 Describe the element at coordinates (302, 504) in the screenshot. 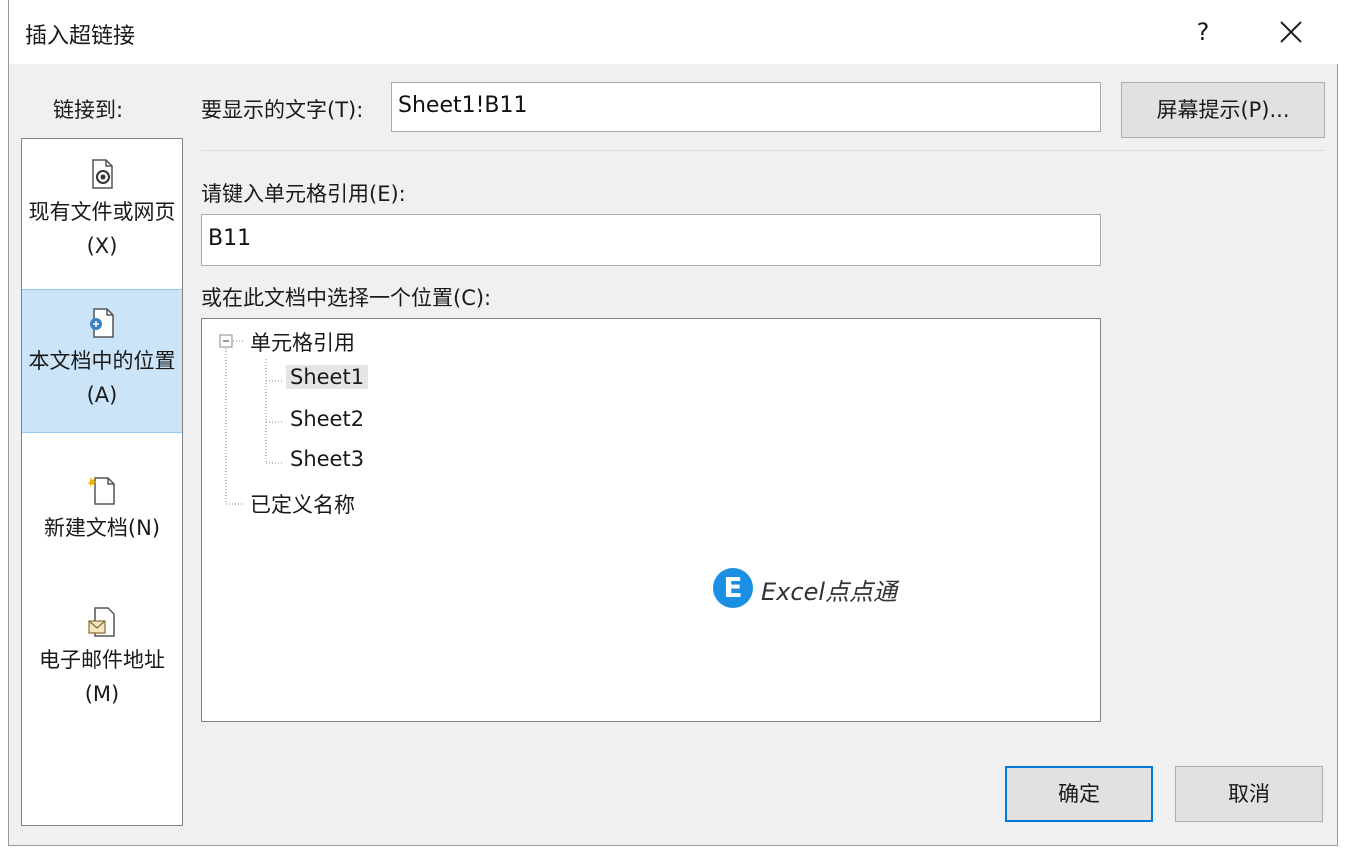

I see `tree-node-defined-names: 已定义名称` at that location.